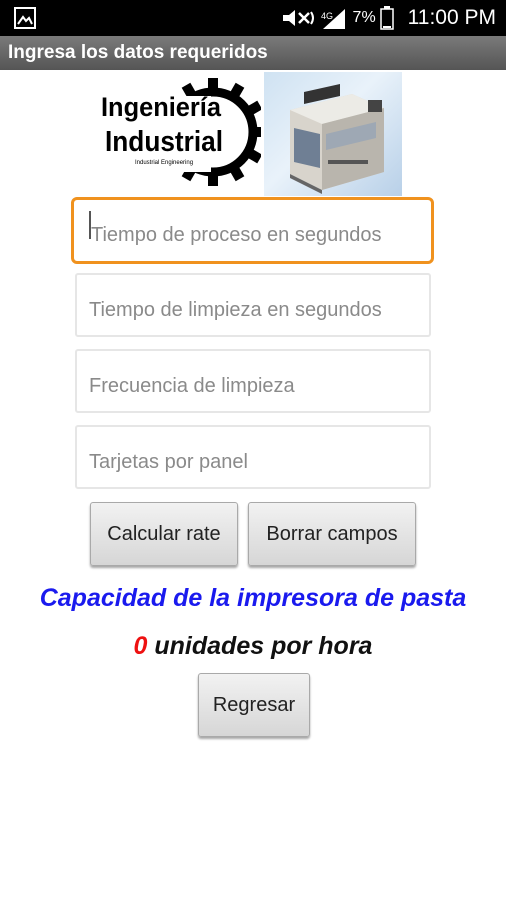 This screenshot has height=900, width=506. I want to click on status-bar: 4G 7% 11:00 PM, so click(253, 18).